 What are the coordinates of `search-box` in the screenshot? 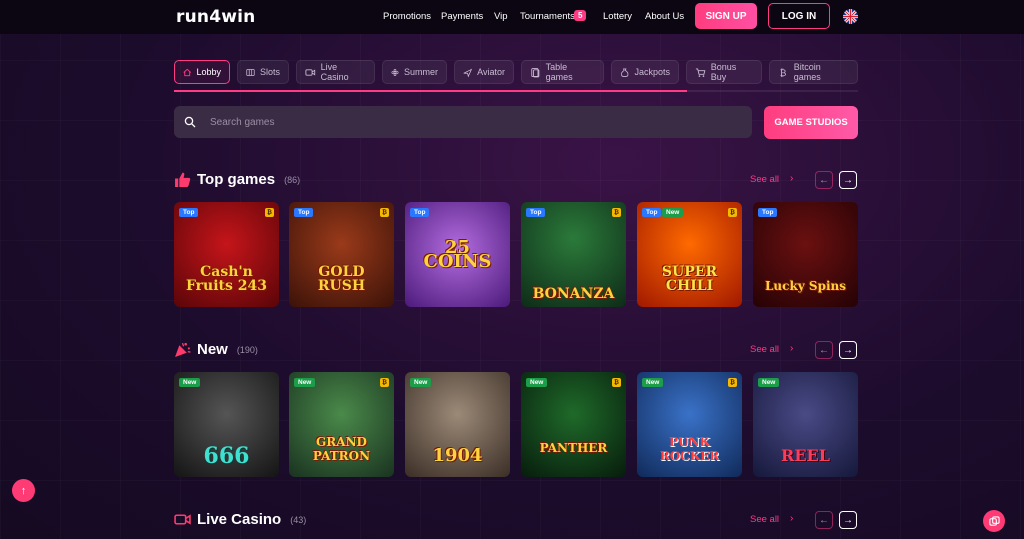 It's located at (463, 122).